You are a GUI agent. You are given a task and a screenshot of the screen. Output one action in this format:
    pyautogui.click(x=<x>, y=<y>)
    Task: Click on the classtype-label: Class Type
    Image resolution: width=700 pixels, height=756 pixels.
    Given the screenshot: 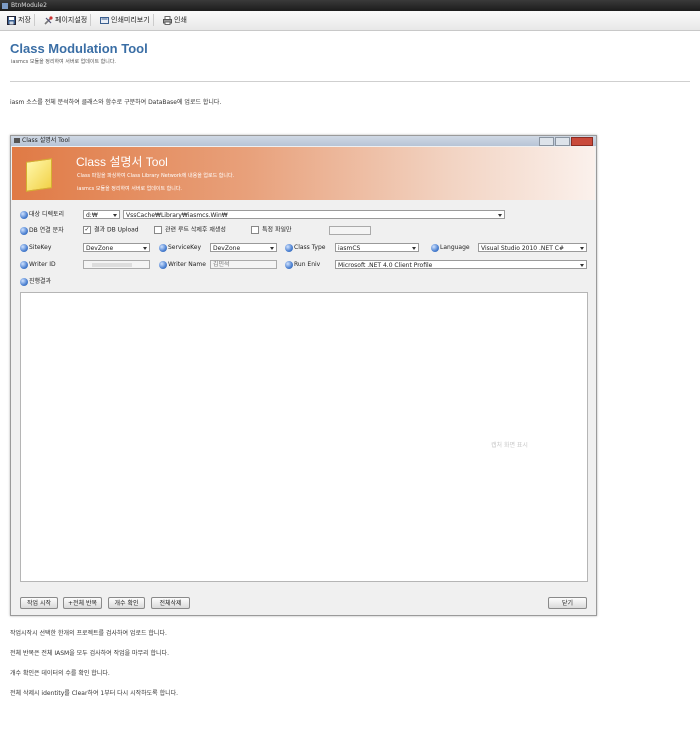 What is the action you would take?
    pyautogui.click(x=305, y=247)
    